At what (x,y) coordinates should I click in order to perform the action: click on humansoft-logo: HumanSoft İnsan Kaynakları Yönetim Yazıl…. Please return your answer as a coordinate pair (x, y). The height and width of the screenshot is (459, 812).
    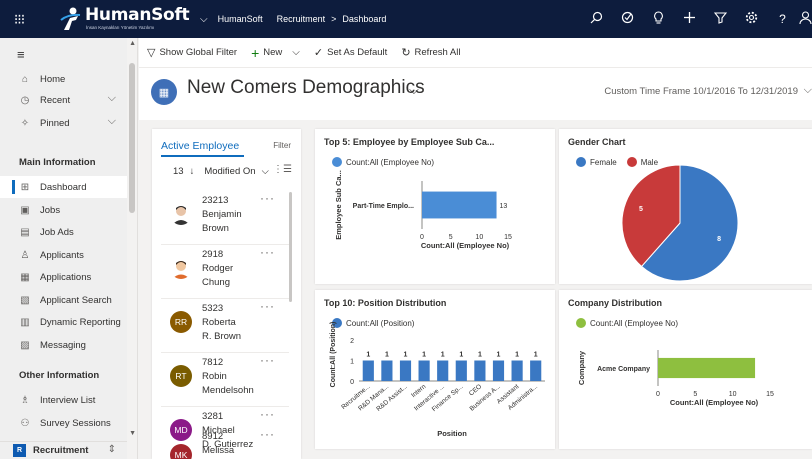
    Looking at the image, I should click on (126, 19).